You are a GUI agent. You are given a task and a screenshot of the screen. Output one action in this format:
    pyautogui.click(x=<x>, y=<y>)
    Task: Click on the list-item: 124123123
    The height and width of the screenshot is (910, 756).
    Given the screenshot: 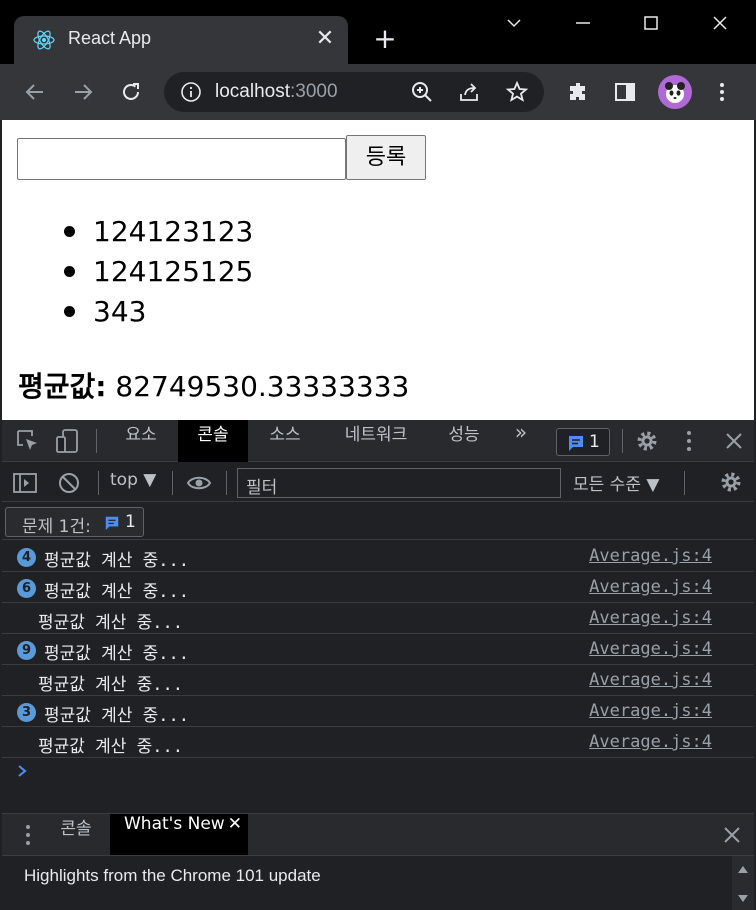 What is the action you would take?
    pyautogui.click(x=157, y=232)
    